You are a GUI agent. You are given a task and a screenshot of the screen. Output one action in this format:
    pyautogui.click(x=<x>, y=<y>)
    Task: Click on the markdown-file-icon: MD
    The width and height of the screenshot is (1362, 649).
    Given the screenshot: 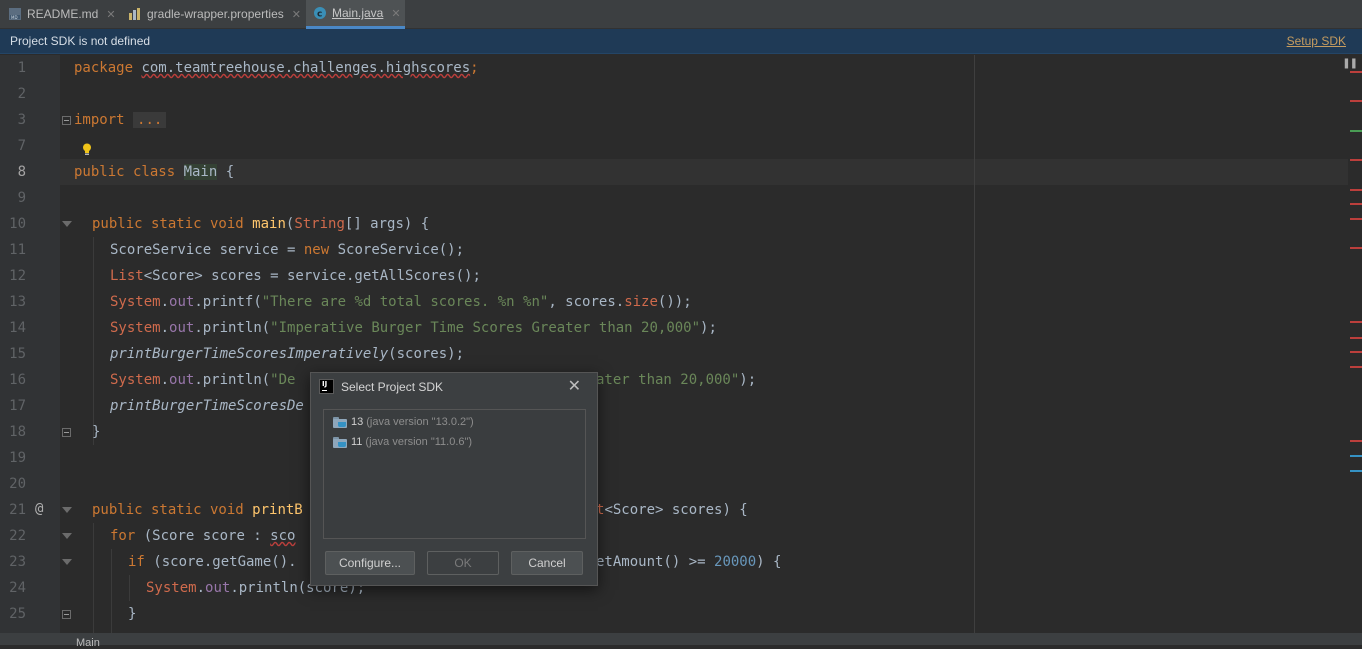 What is the action you would take?
    pyautogui.click(x=15, y=14)
    